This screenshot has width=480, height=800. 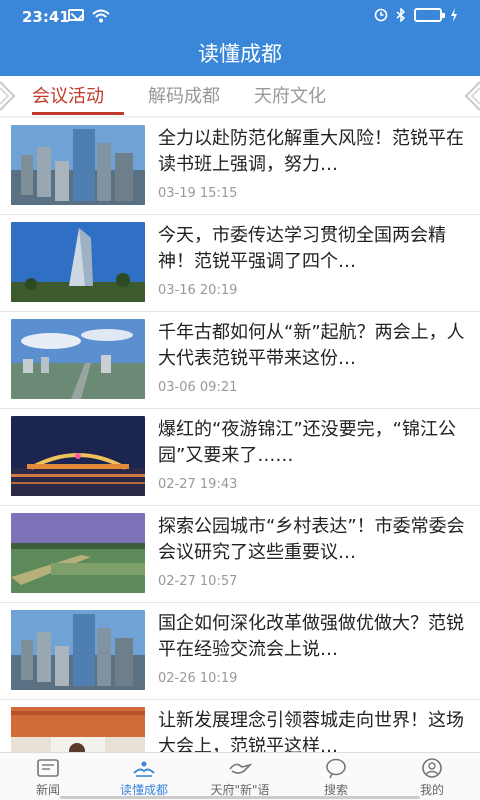 What do you see at coordinates (401, 15) in the screenshot?
I see `bluetooth-icon` at bounding box center [401, 15].